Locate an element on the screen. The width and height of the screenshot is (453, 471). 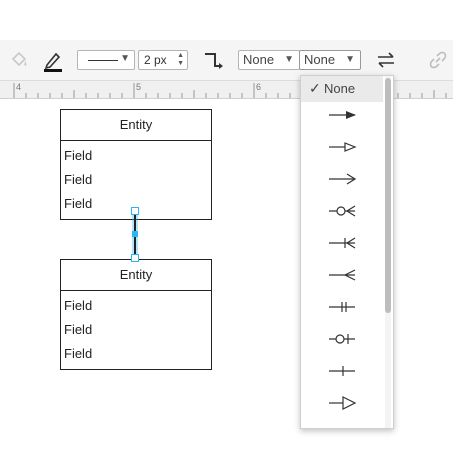
ruler-label: 5 is located at coordinates (139, 87).